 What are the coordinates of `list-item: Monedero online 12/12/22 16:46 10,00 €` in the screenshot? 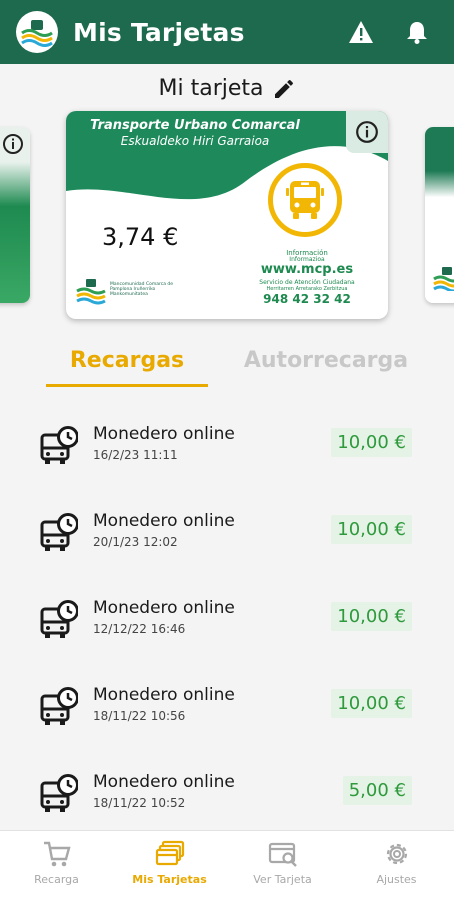 It's located at (227, 617).